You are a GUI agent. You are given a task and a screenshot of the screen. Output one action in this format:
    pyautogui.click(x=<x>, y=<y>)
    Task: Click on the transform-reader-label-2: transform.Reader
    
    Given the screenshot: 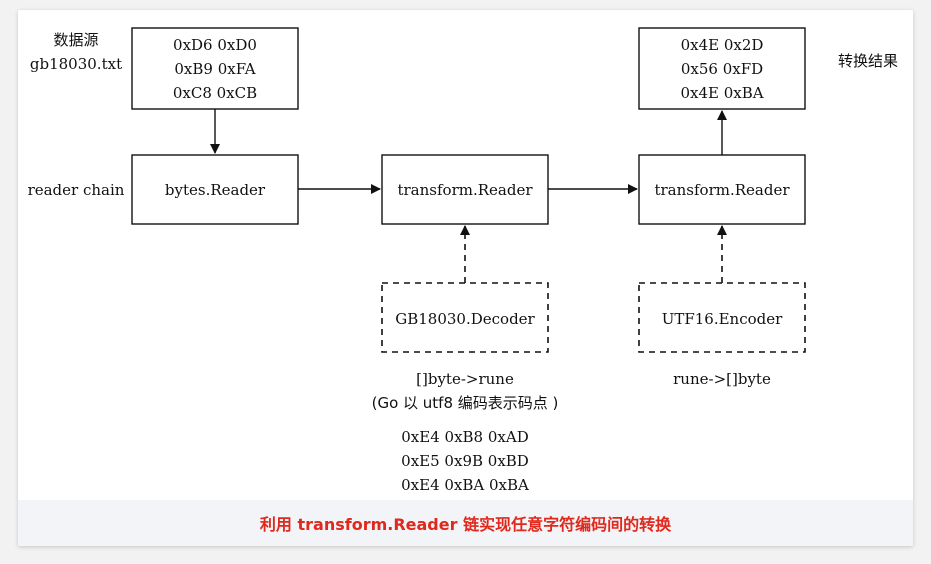 What is the action you would take?
    pyautogui.click(x=722, y=190)
    